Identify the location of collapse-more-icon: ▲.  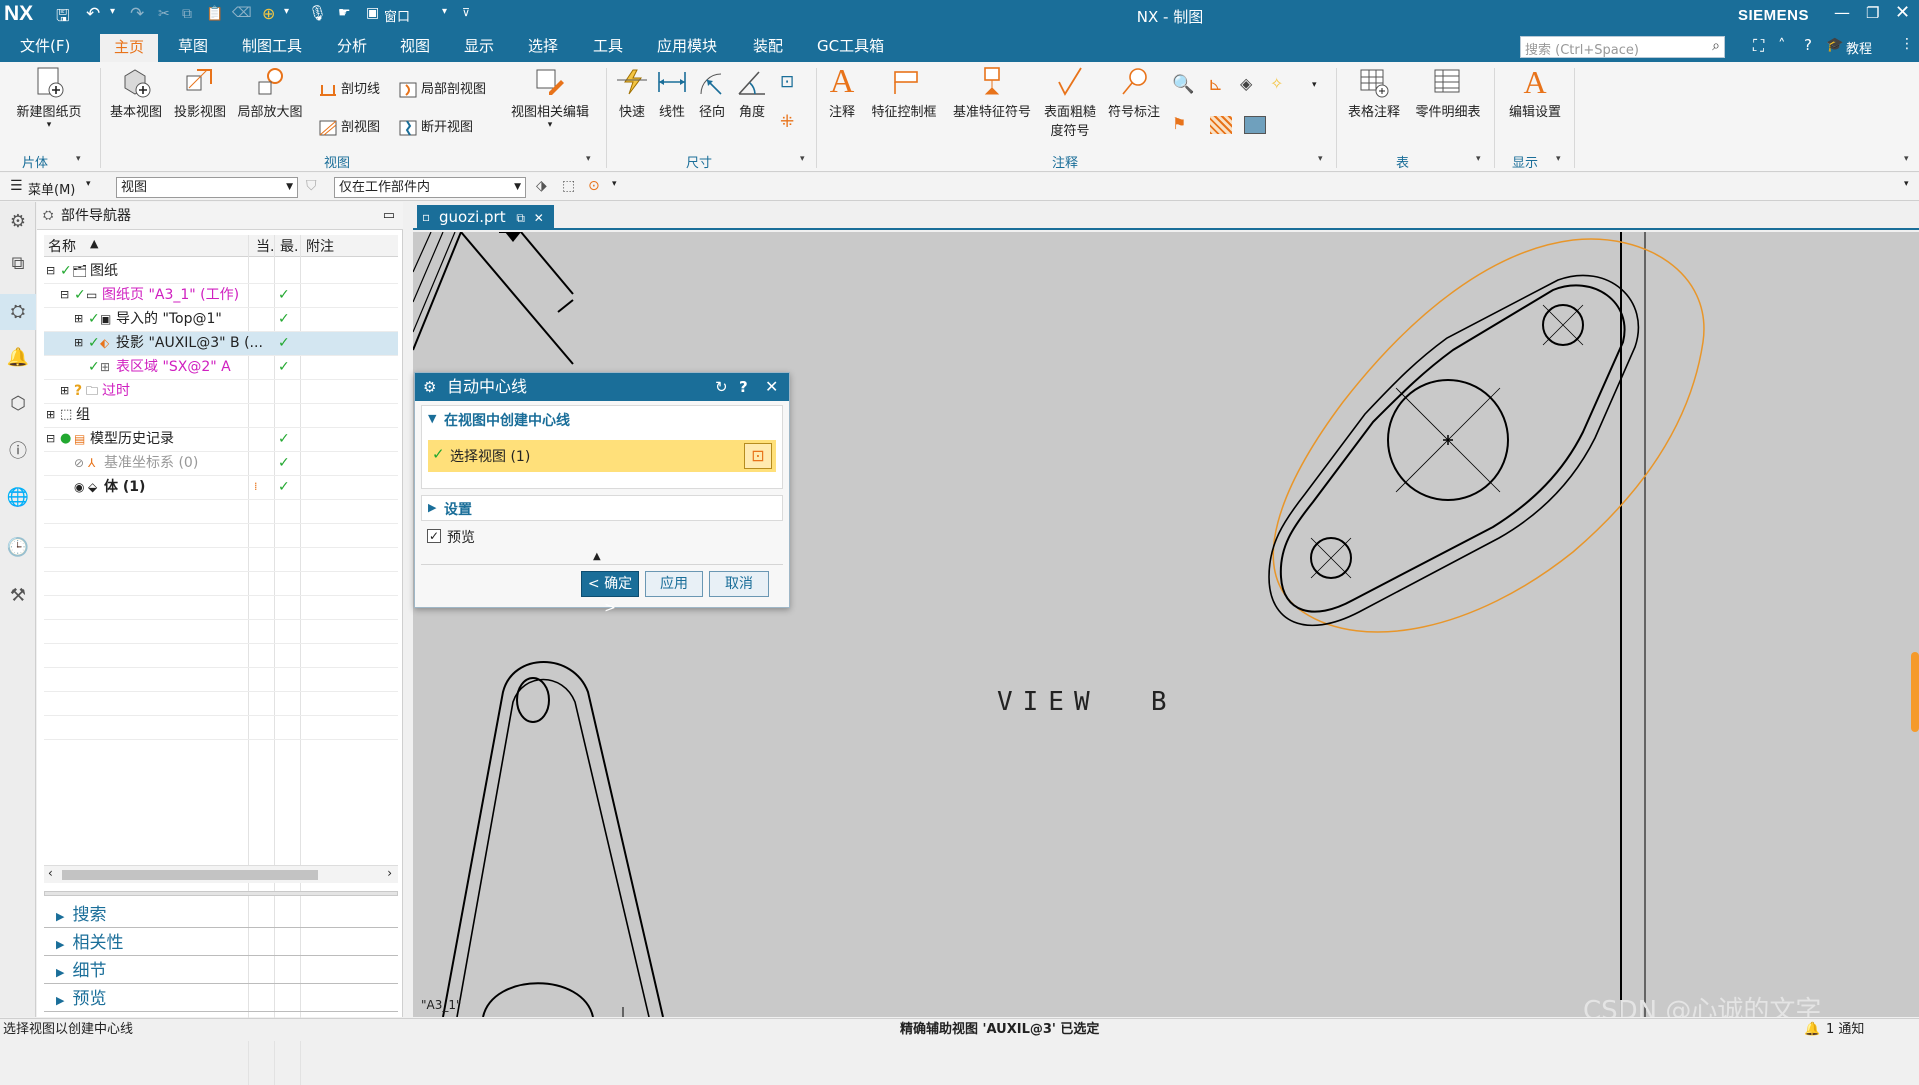
(597, 556).